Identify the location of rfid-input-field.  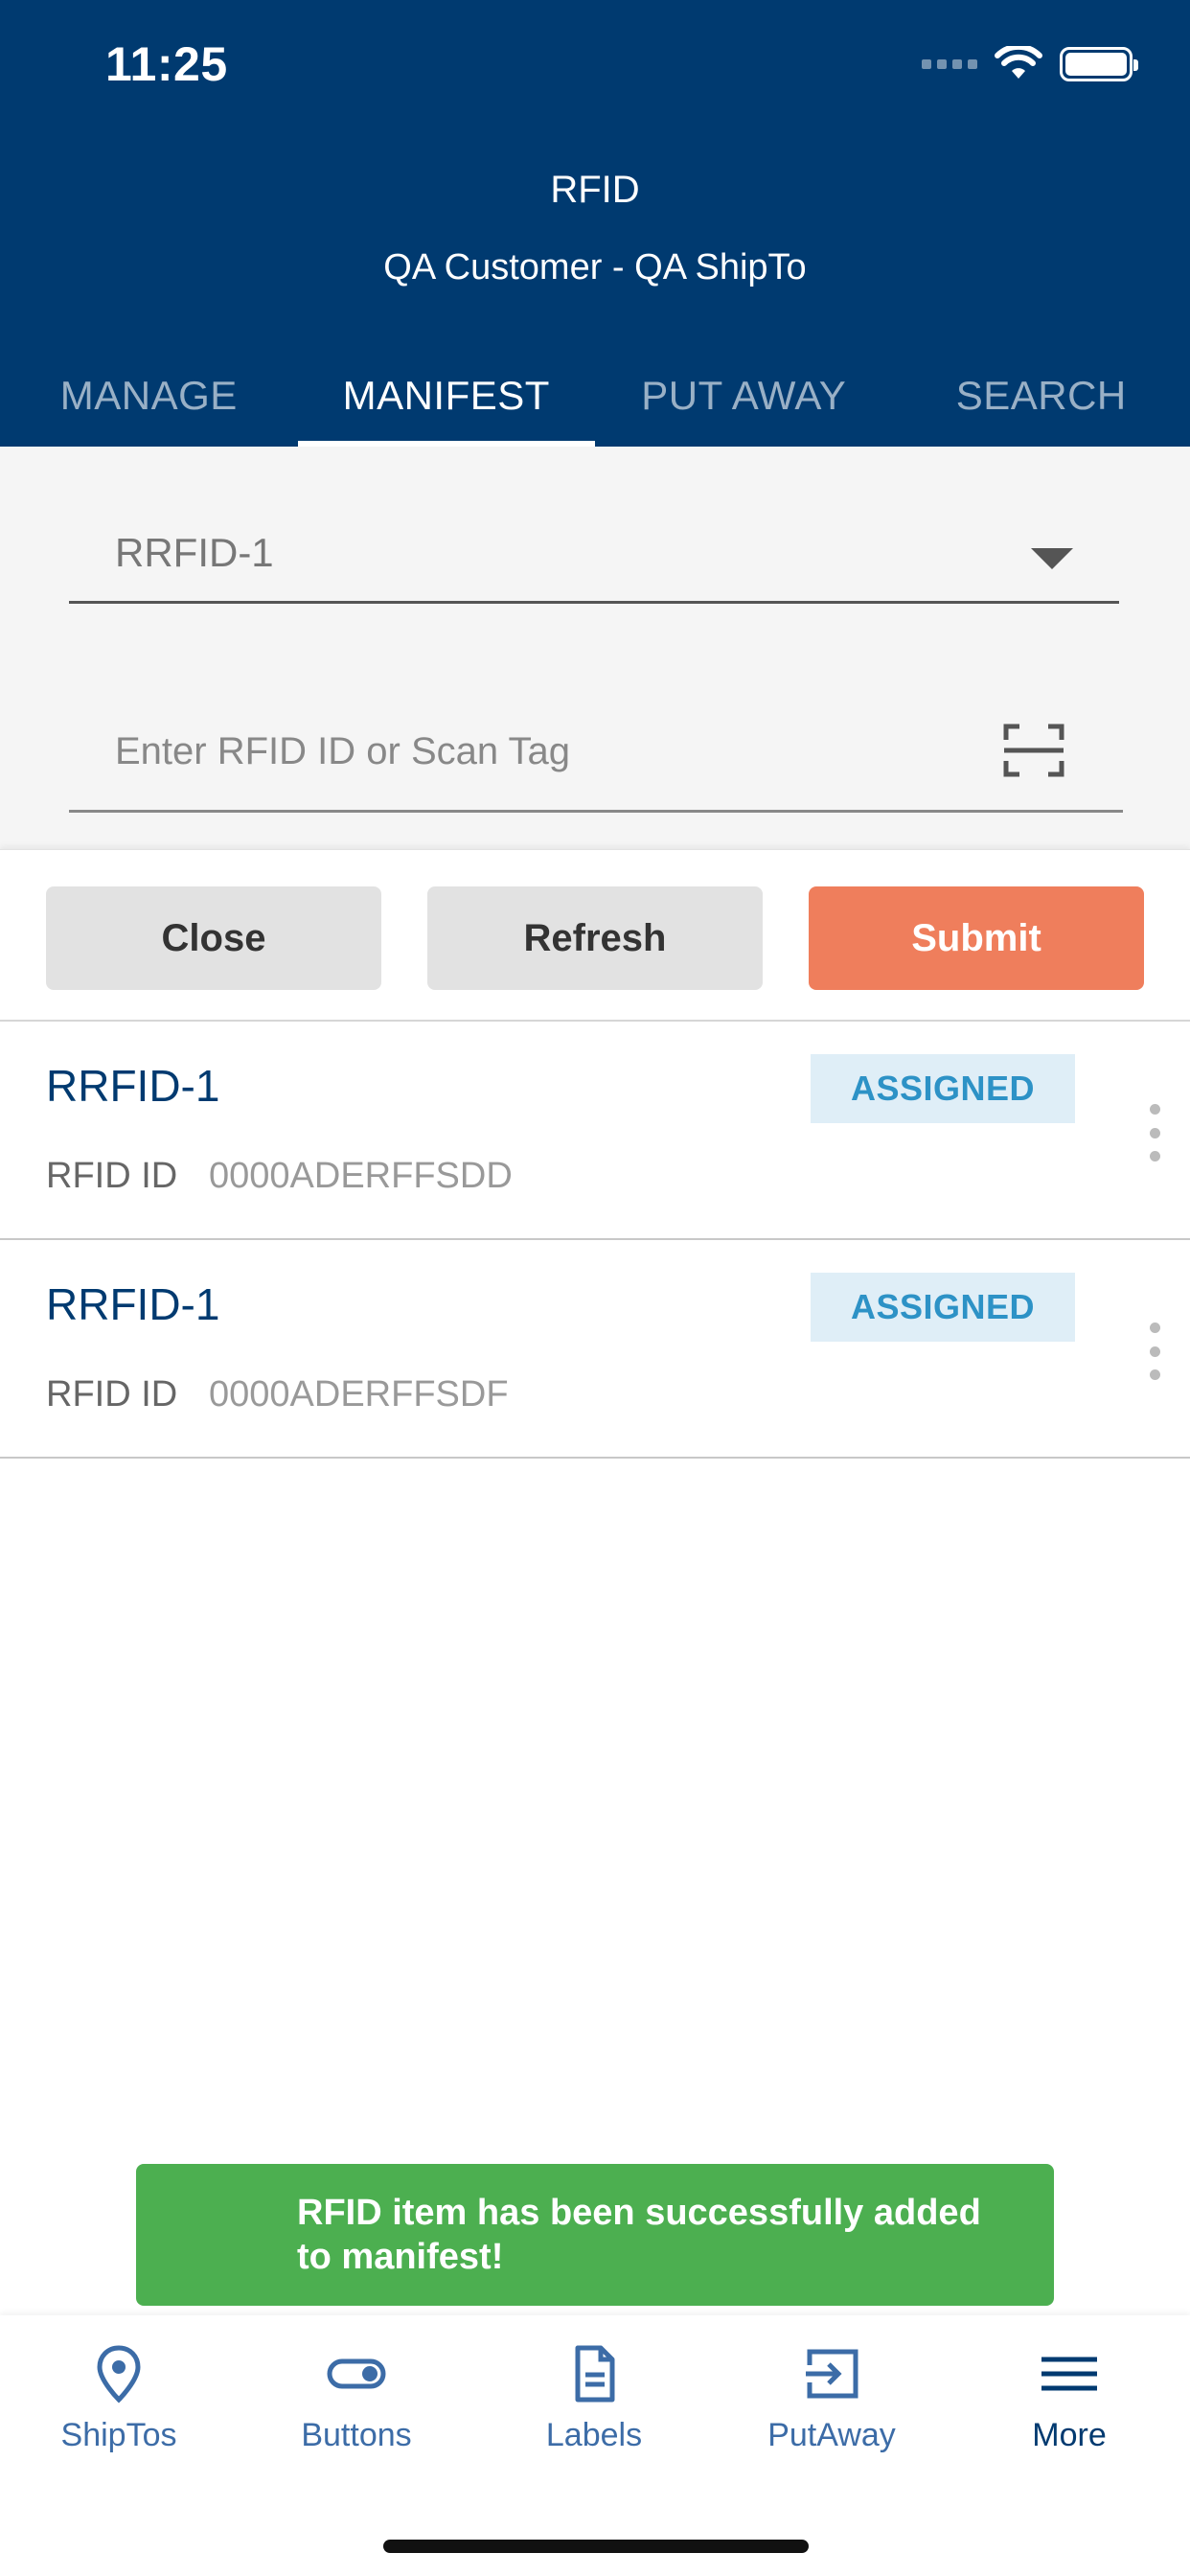
(596, 753).